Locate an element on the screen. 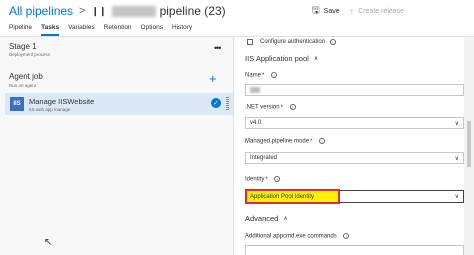 The height and width of the screenshot is (255, 474). more-options-icon: ••• is located at coordinates (218, 48).